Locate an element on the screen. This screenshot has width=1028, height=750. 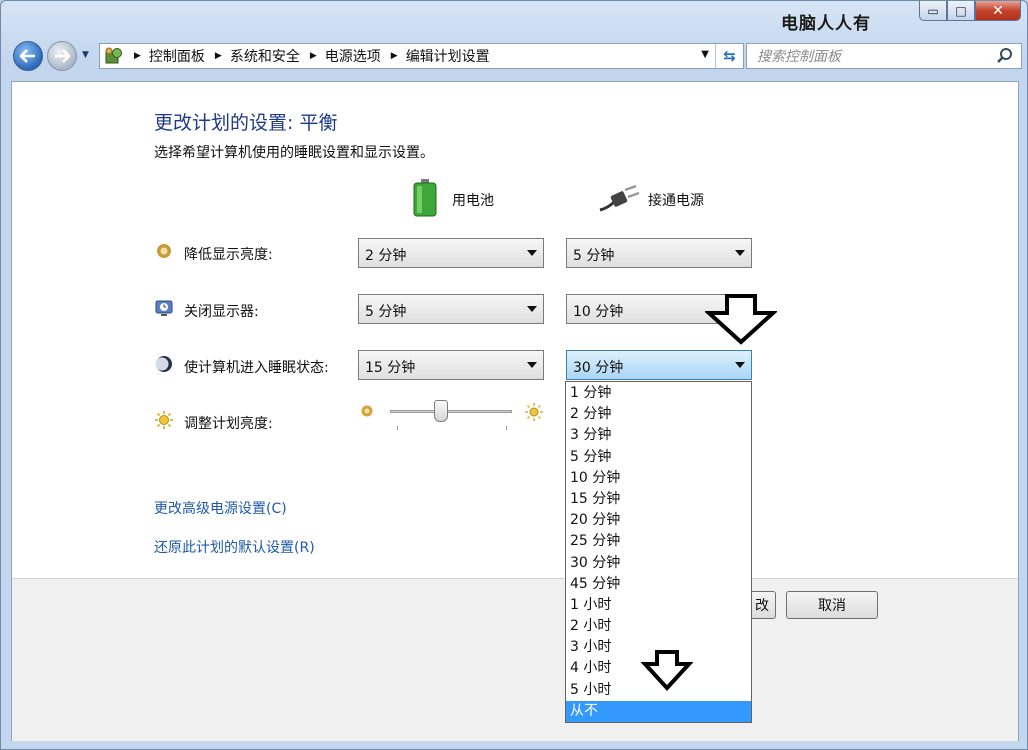
dropdown-option: 25 分钟 is located at coordinates (658, 541).